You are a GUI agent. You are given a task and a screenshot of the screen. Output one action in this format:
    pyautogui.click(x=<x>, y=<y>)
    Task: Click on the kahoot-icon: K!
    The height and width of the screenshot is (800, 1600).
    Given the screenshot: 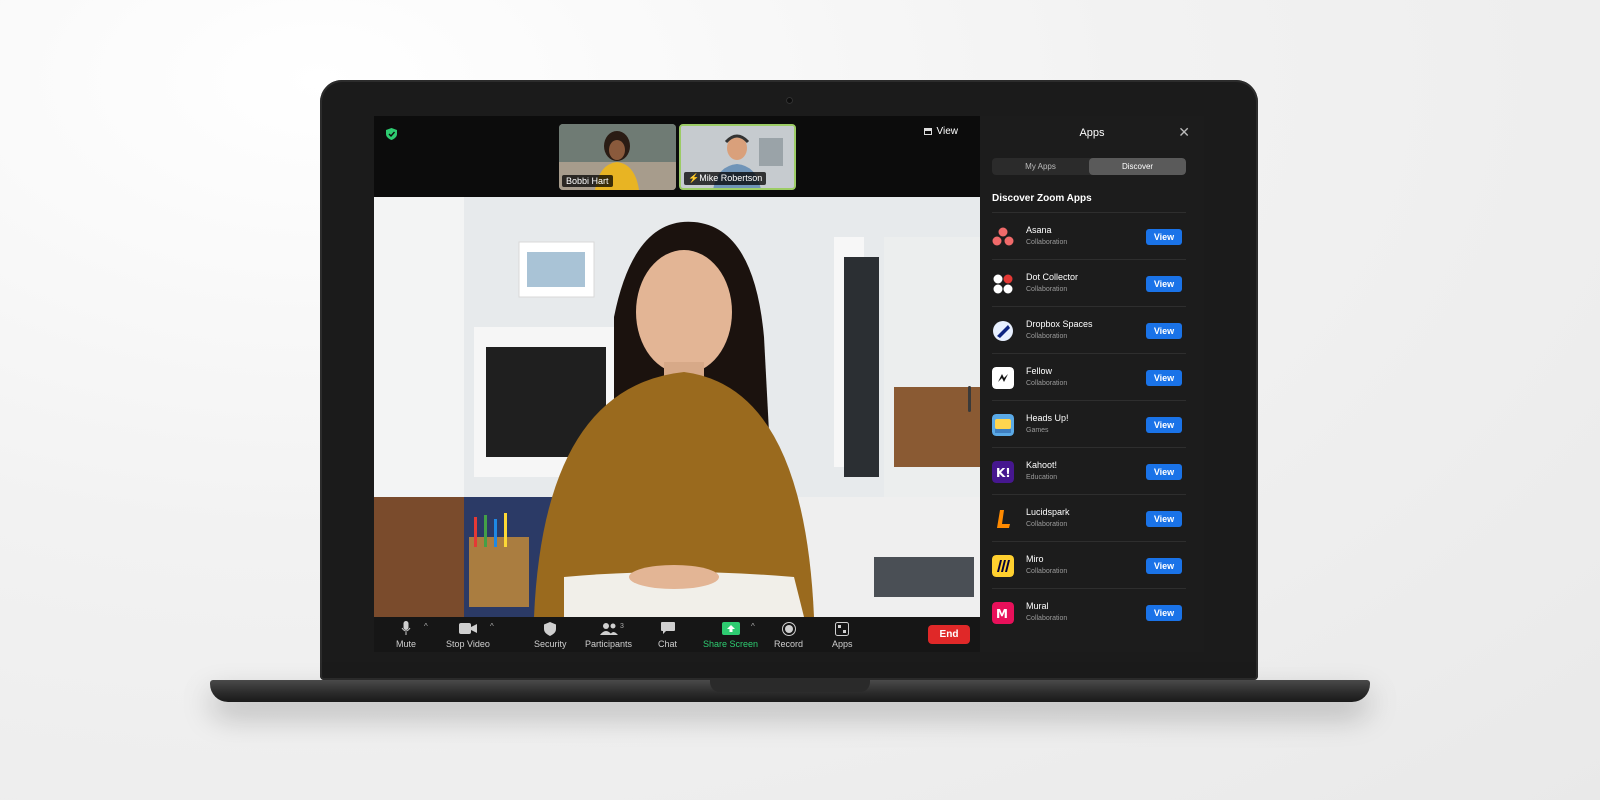 What is the action you would take?
    pyautogui.click(x=1003, y=472)
    